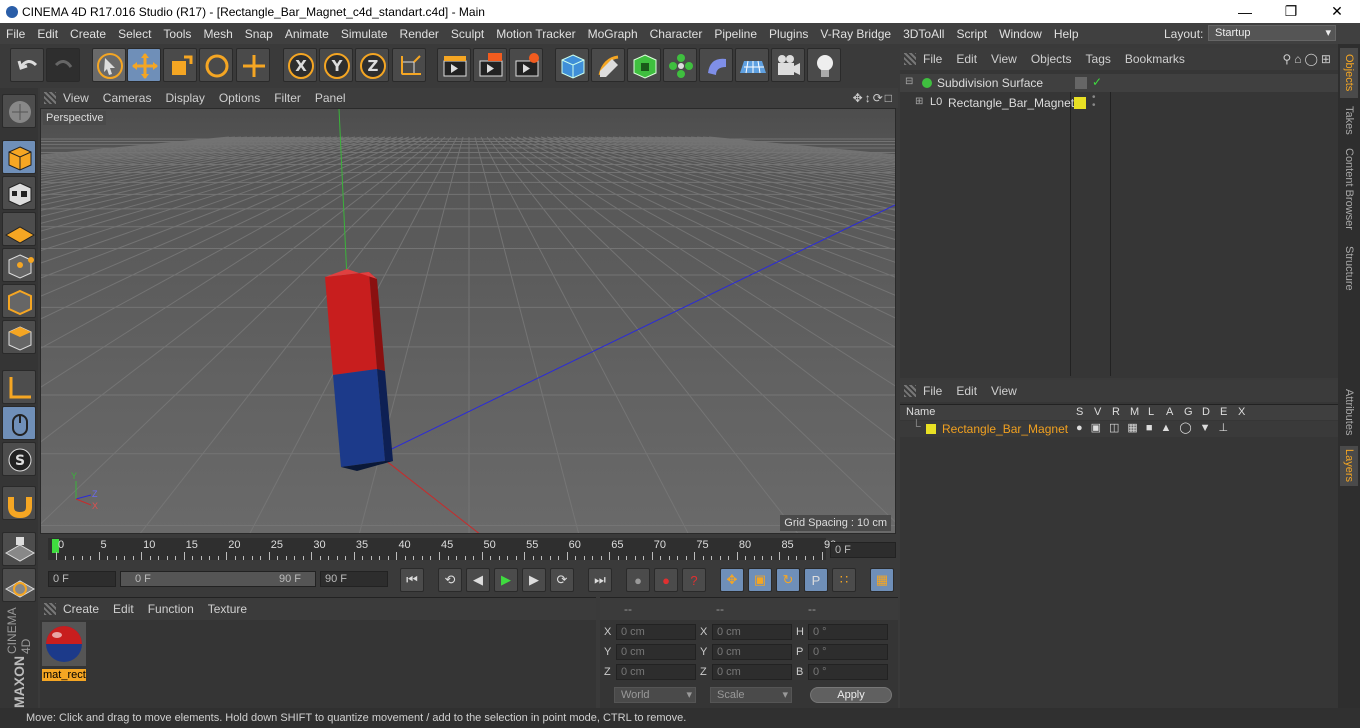  Describe the element at coordinates (15, 34) in the screenshot. I see `menu-file: File` at that location.